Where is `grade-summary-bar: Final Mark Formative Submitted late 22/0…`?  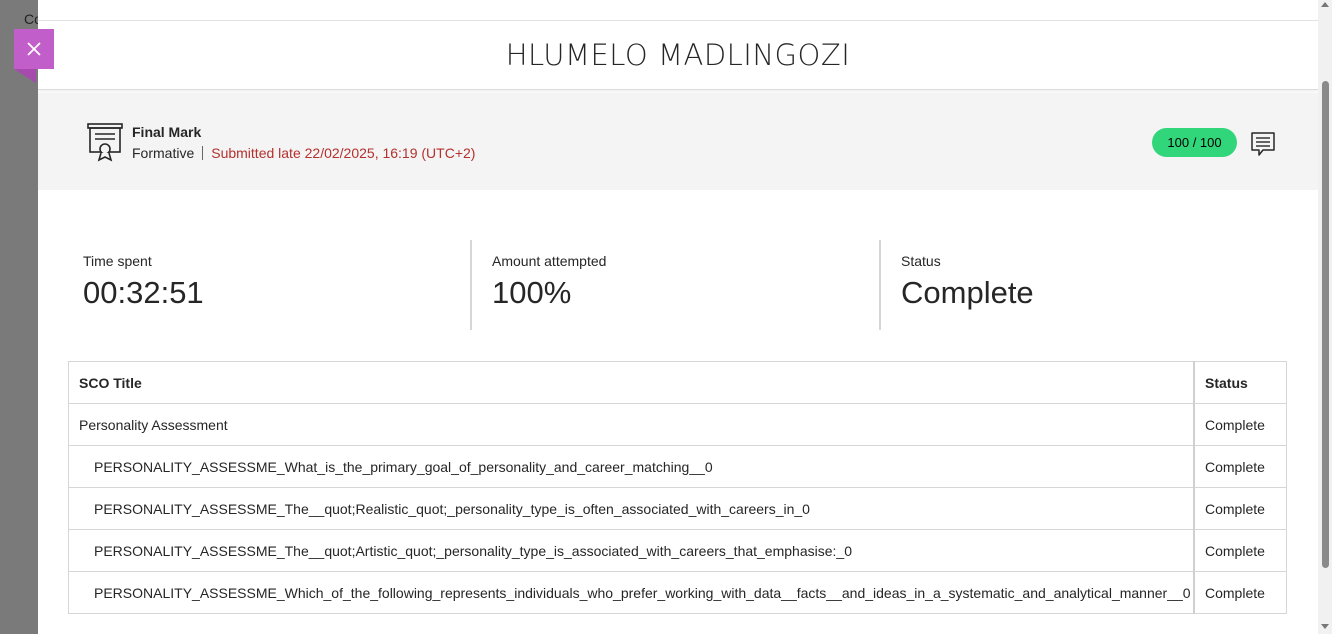 grade-summary-bar: Final Mark Formative Submitted late 22/0… is located at coordinates (678, 141).